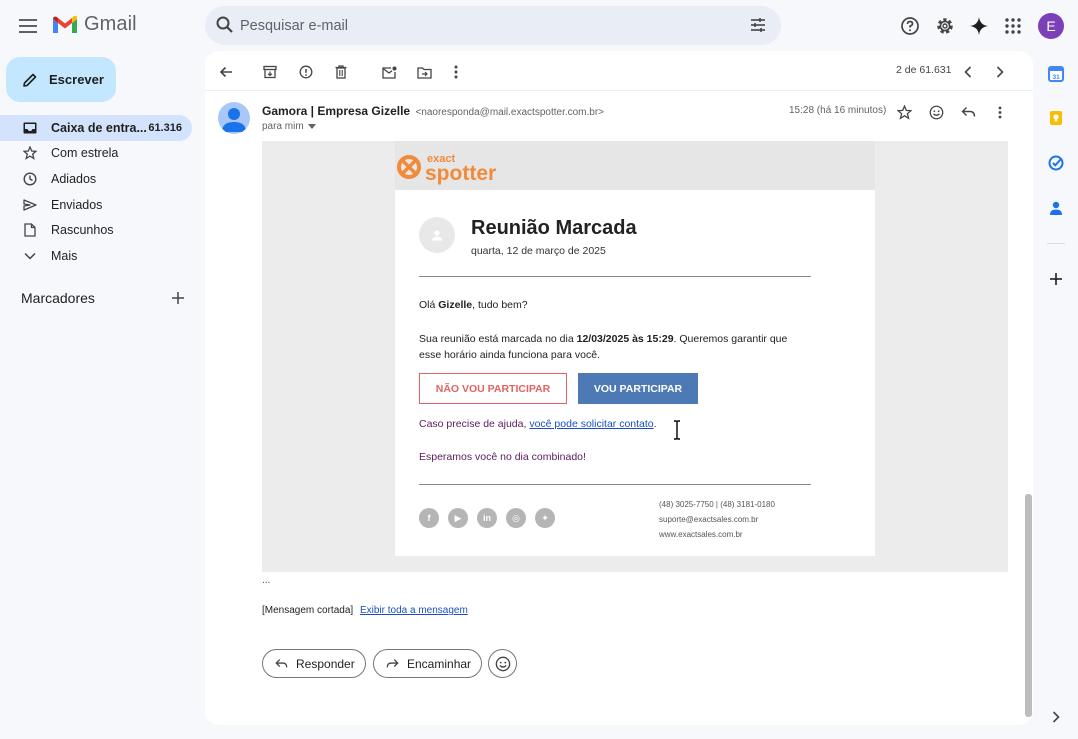 This screenshot has height=739, width=1078. What do you see at coordinates (94, 24) in the screenshot?
I see `gmail-logo: Gmail` at bounding box center [94, 24].